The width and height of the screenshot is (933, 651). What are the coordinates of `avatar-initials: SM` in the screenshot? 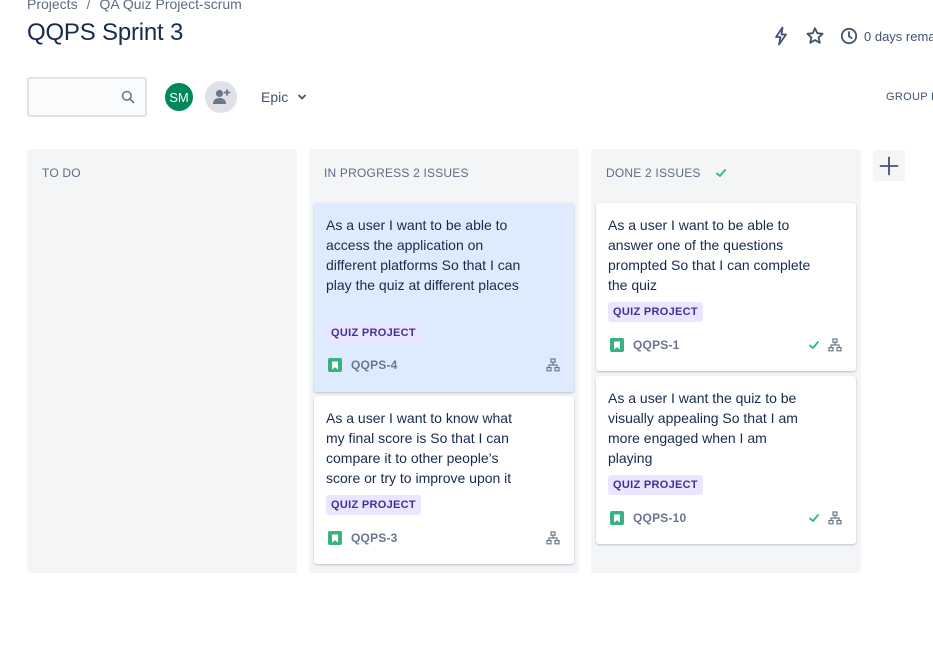 It's located at (179, 97).